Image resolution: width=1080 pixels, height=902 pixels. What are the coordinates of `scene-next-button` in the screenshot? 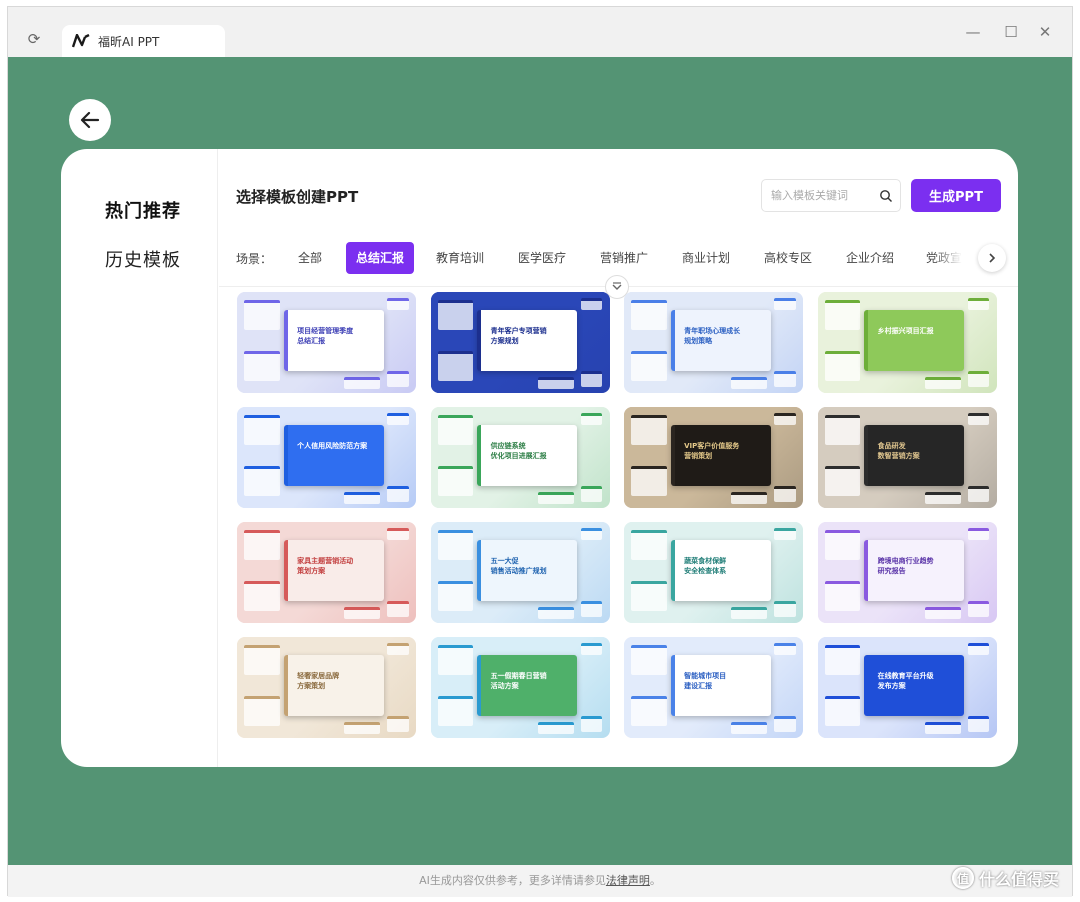 It's located at (992, 258).